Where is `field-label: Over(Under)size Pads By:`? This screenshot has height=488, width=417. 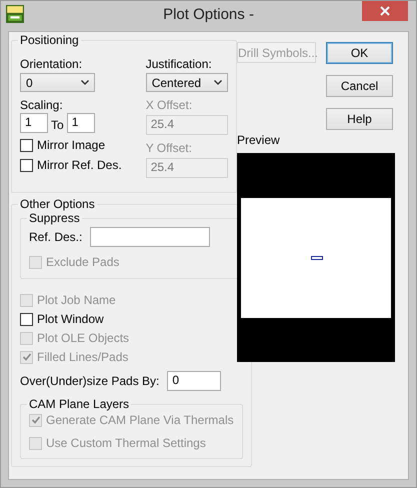 field-label: Over(Under)size Pads By: is located at coordinates (90, 381).